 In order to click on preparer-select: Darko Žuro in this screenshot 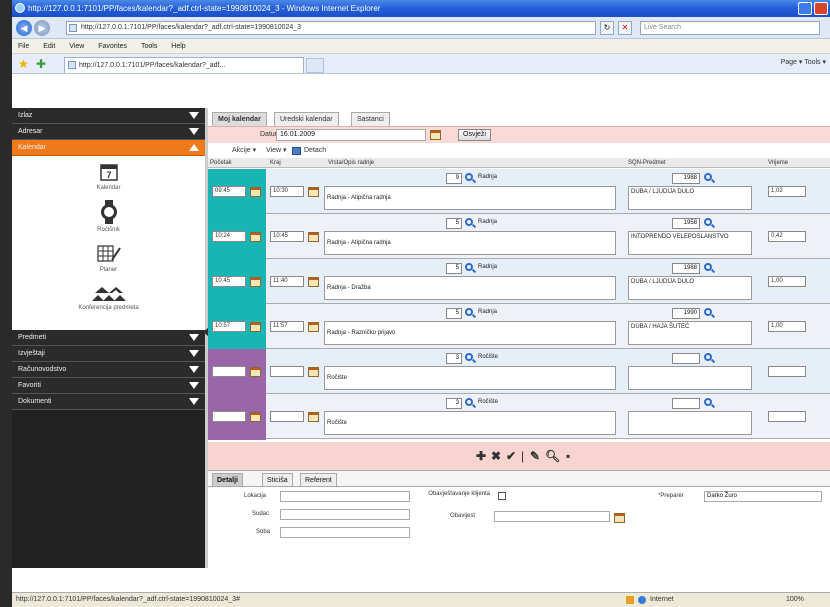, I will do `click(763, 496)`.